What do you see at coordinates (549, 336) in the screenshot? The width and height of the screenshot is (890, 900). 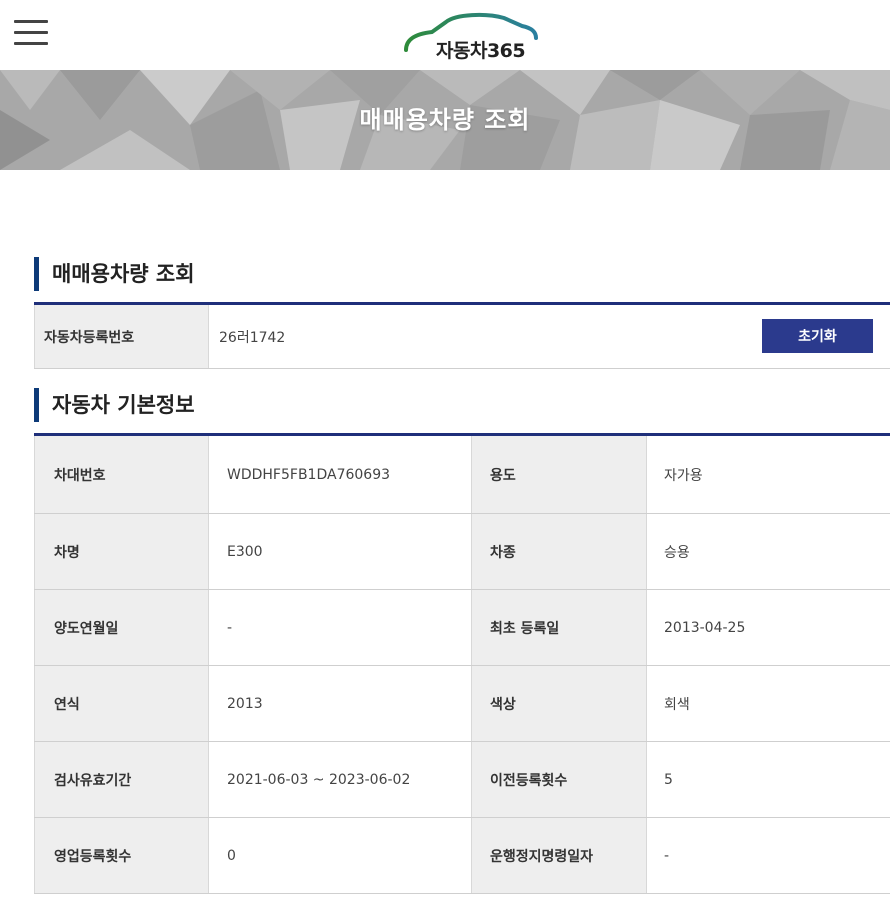 I see `registration-number-cell: 26러1742 초기화` at bounding box center [549, 336].